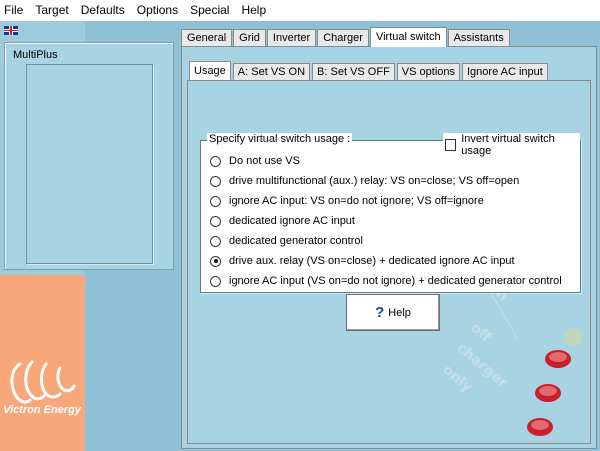 The height and width of the screenshot is (451, 600). I want to click on radio-label: dedicated ignore AC input, so click(292, 221).